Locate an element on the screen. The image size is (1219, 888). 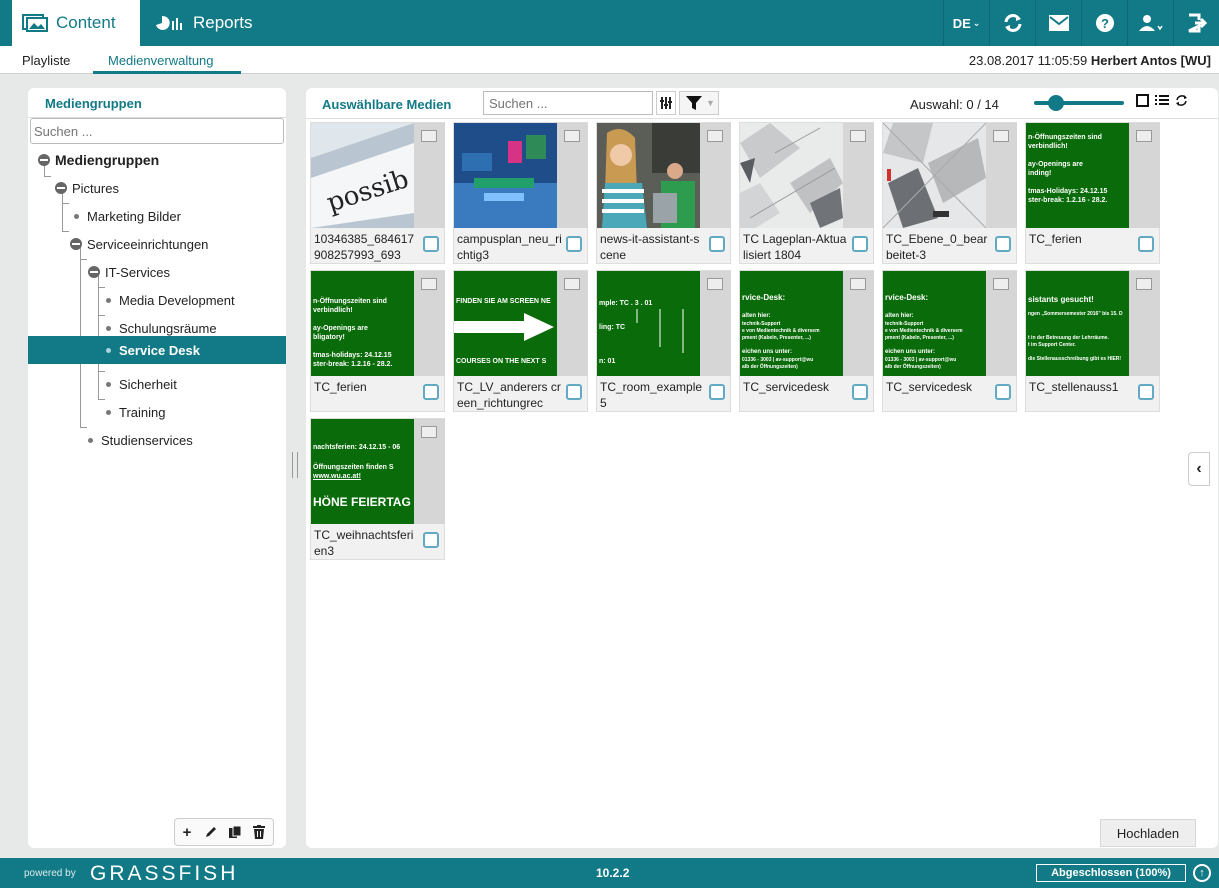
group-actions: + is located at coordinates (224, 832).